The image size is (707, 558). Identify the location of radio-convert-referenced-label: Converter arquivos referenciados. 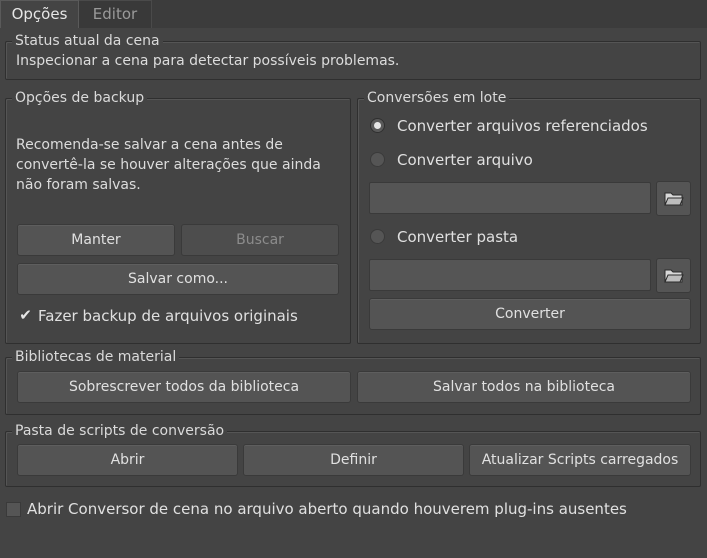
(522, 126).